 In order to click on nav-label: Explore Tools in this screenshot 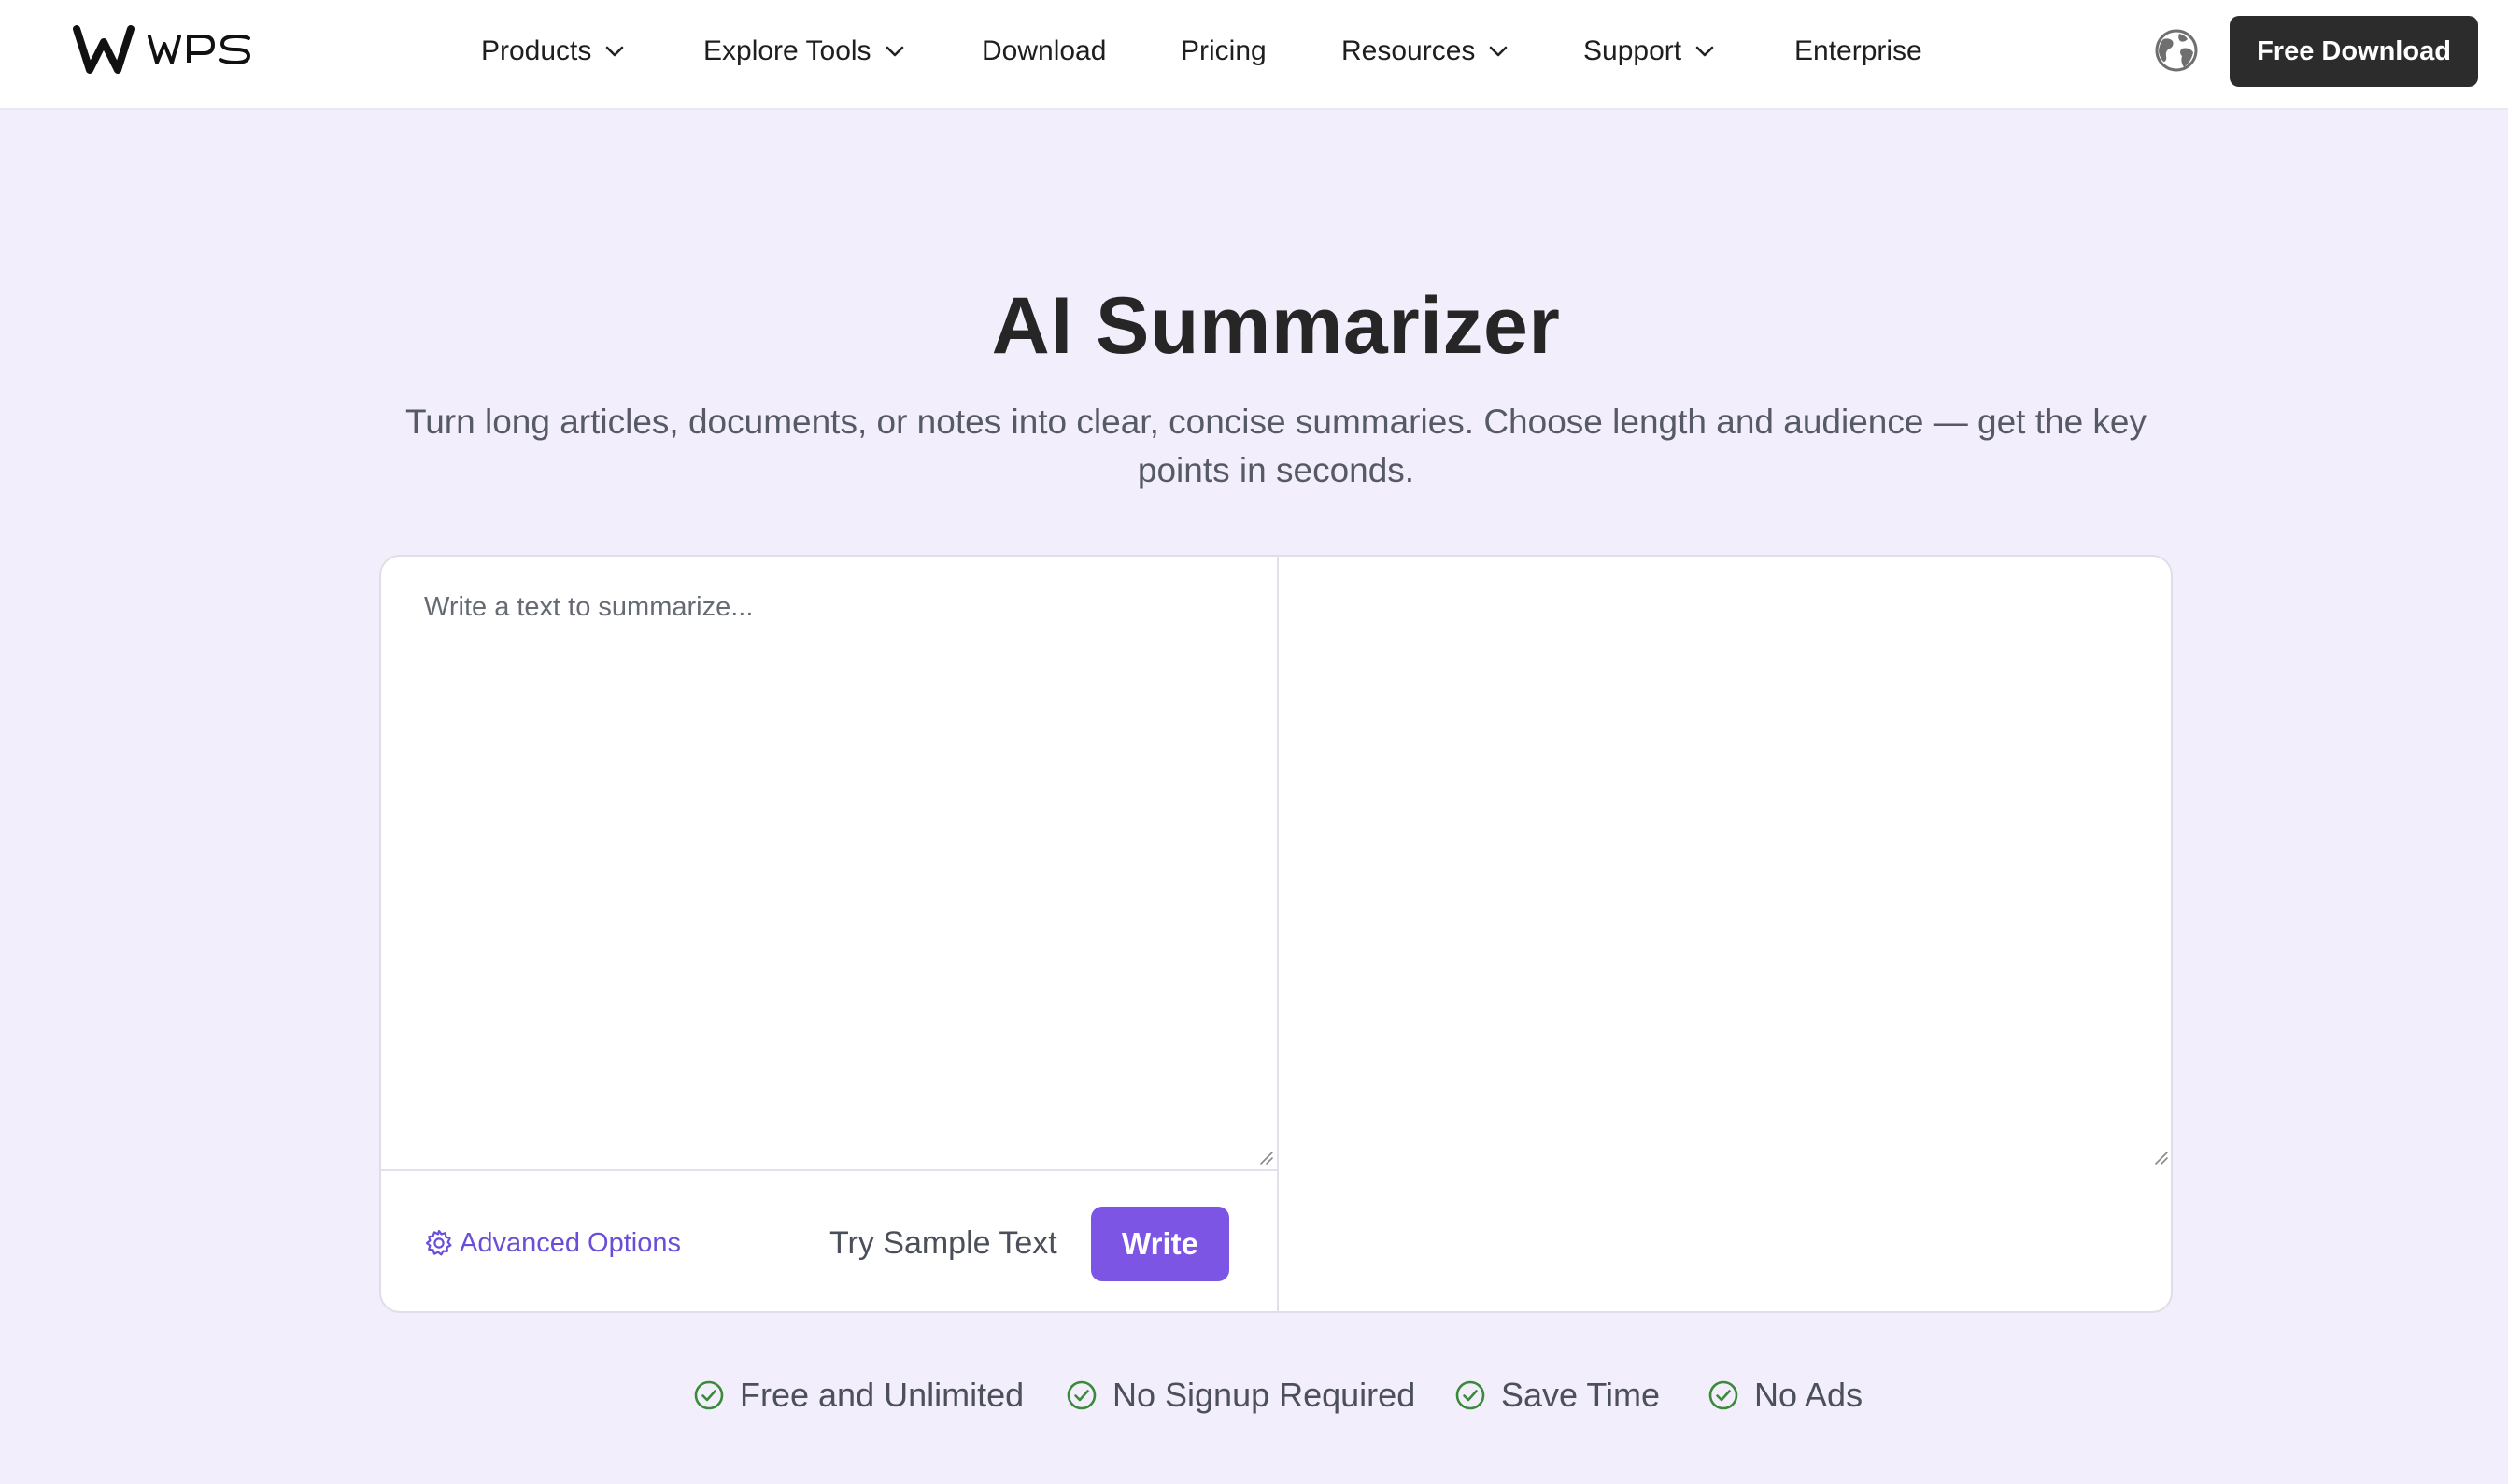, I will do `click(787, 50)`.